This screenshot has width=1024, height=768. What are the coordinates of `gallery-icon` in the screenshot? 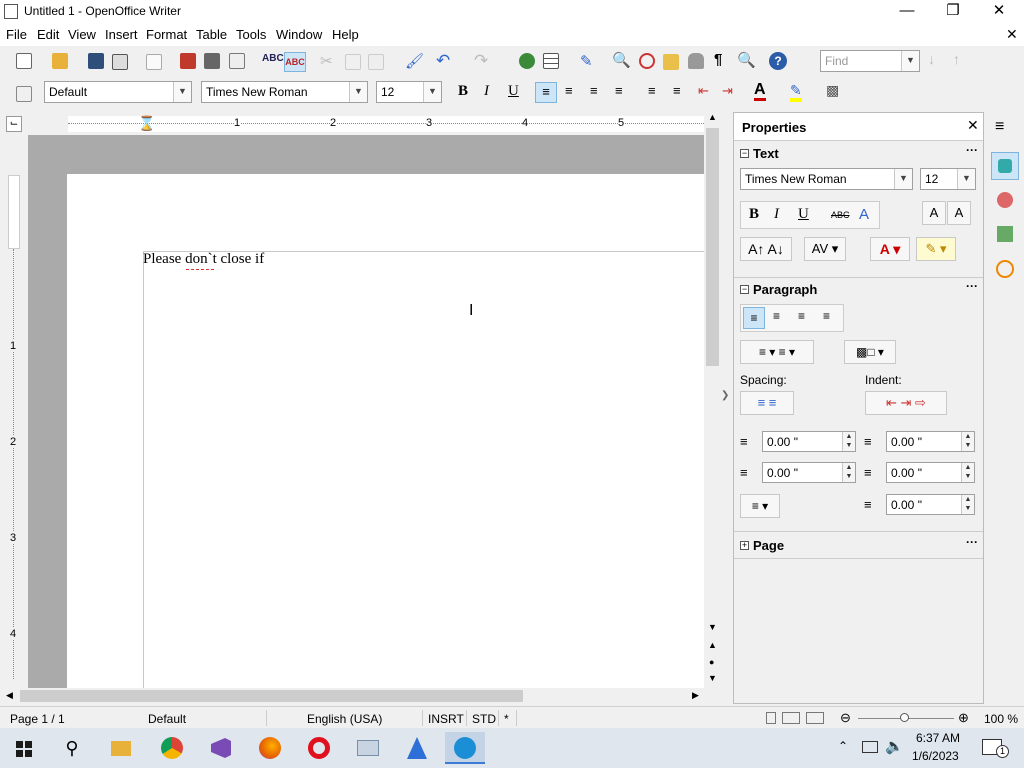 It's located at (671, 62).